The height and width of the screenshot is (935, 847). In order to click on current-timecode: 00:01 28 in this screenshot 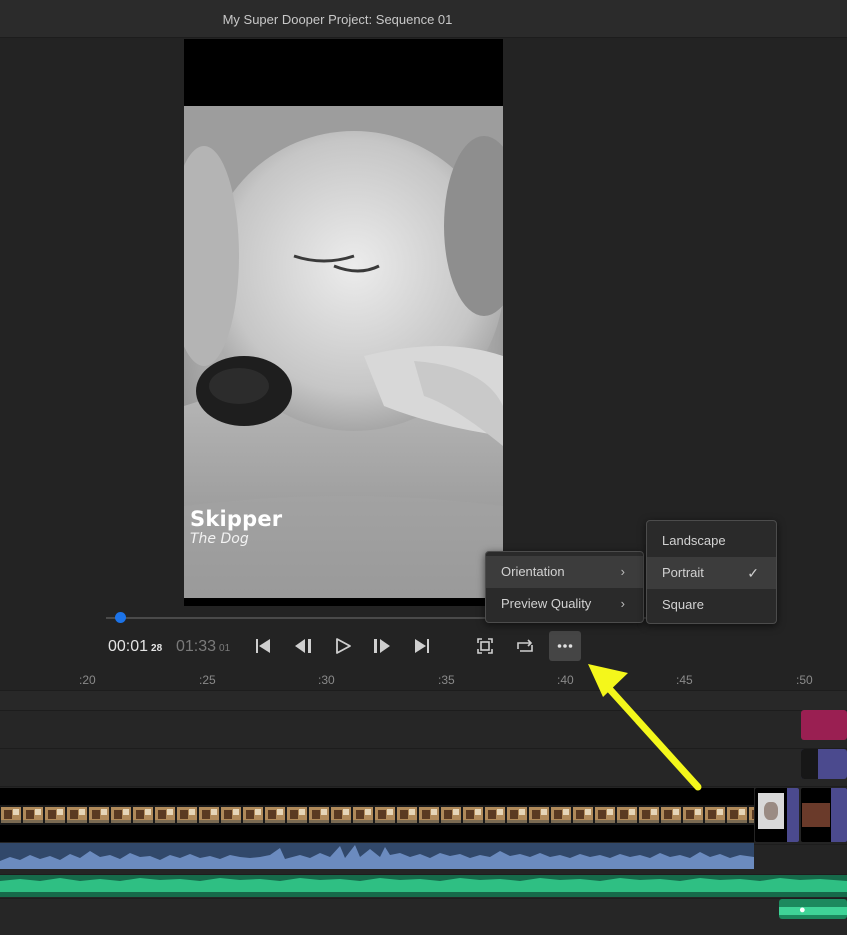, I will do `click(135, 647)`.